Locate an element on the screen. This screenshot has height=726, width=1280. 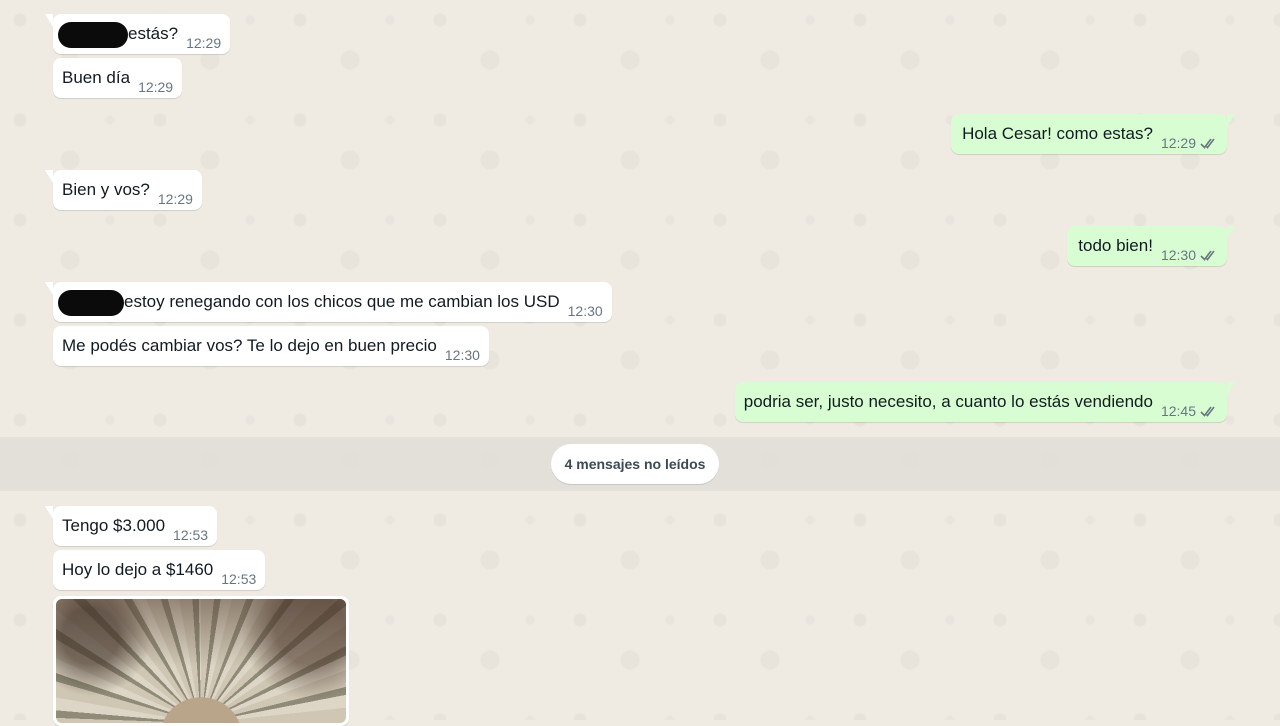
message-text: todo bien! is located at coordinates (1115, 245).